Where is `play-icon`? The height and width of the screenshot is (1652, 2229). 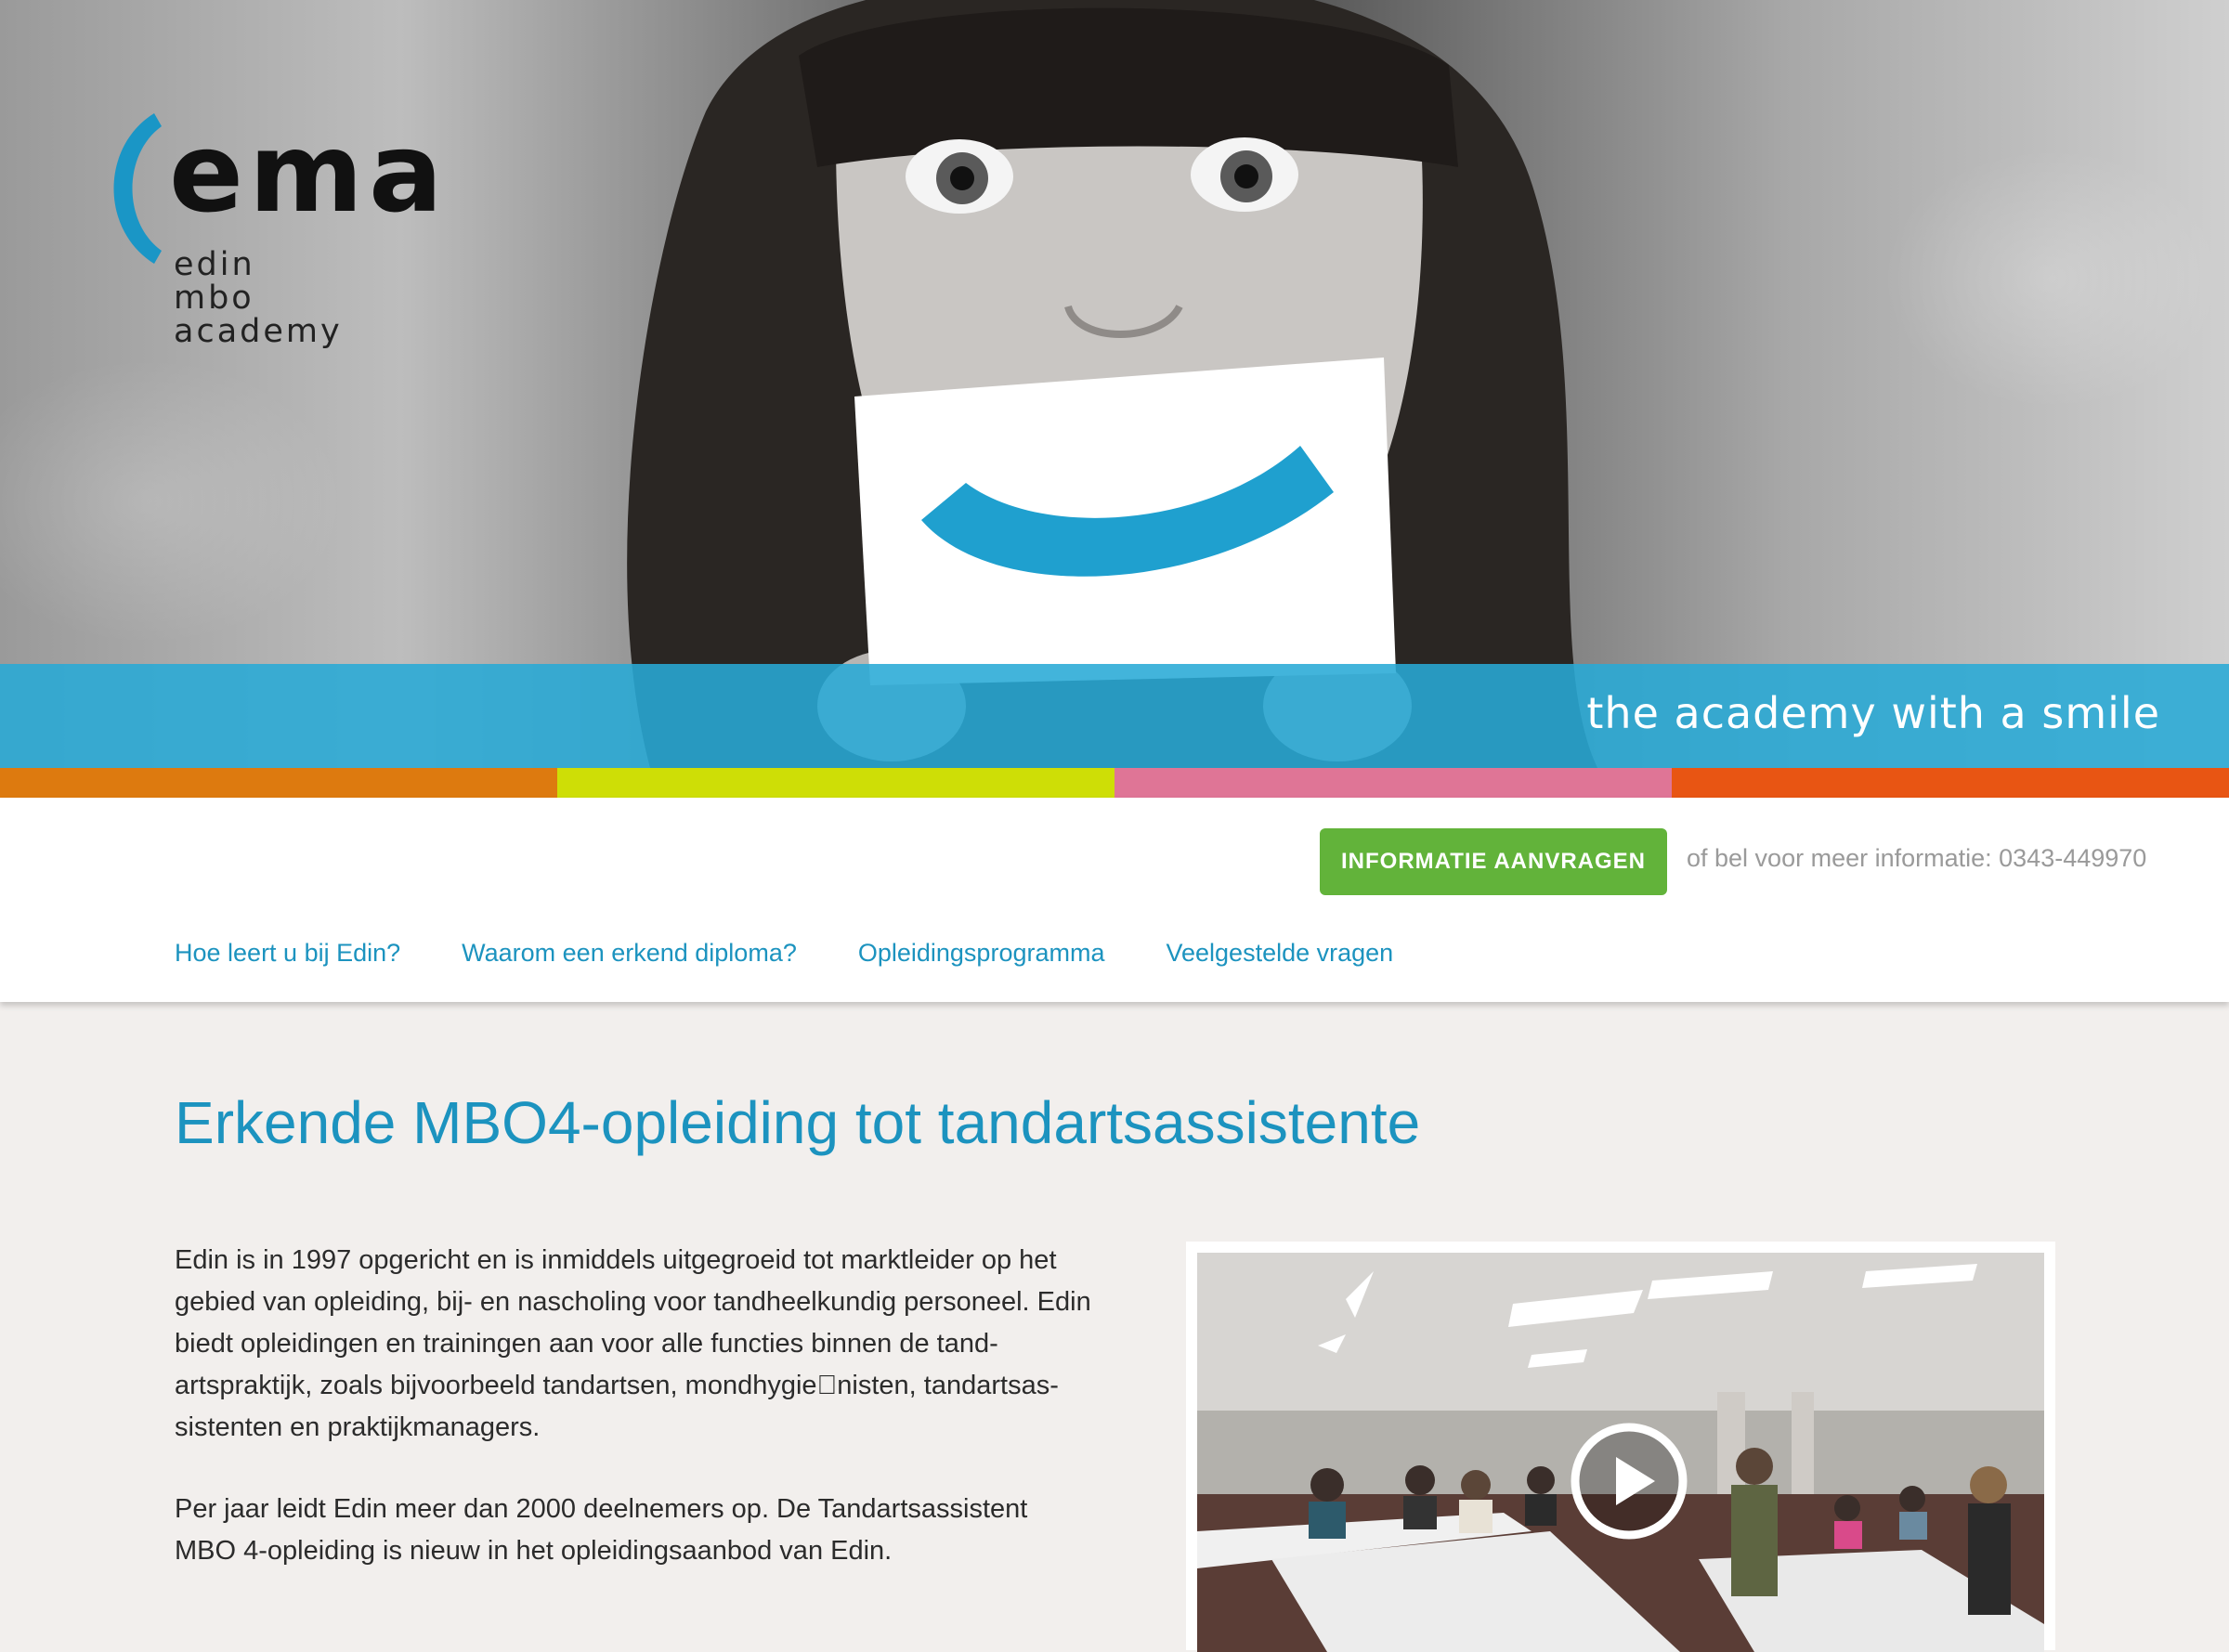 play-icon is located at coordinates (1629, 1481).